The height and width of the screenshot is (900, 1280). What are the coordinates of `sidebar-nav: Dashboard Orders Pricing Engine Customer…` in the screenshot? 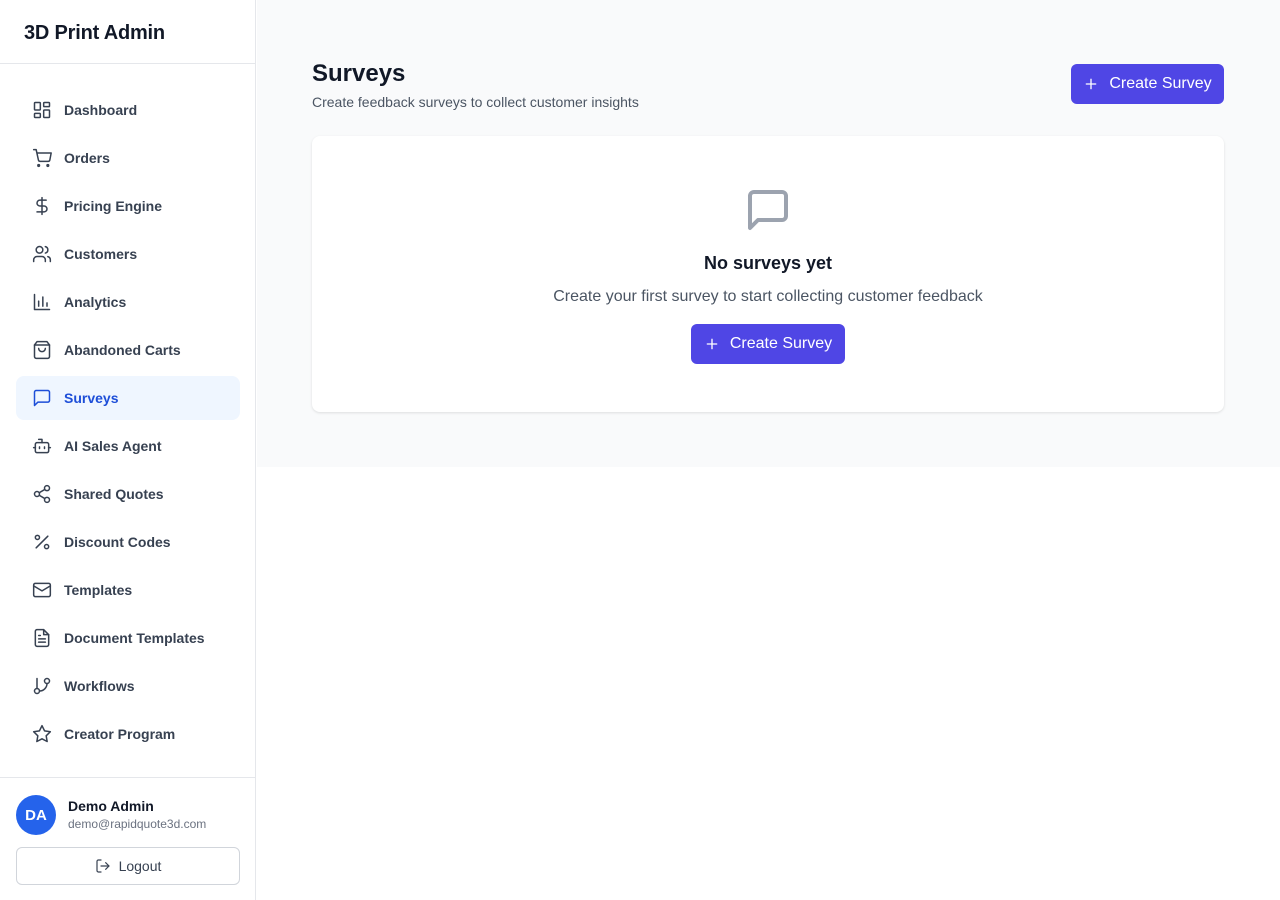 It's located at (128, 424).